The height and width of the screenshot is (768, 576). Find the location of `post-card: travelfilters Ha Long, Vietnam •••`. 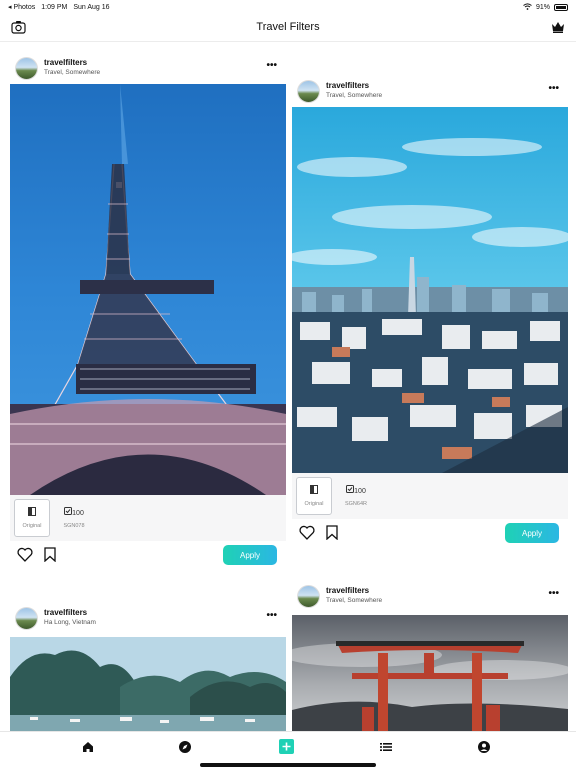

post-card: travelfilters Ha Long, Vietnam ••• is located at coordinates (148, 667).